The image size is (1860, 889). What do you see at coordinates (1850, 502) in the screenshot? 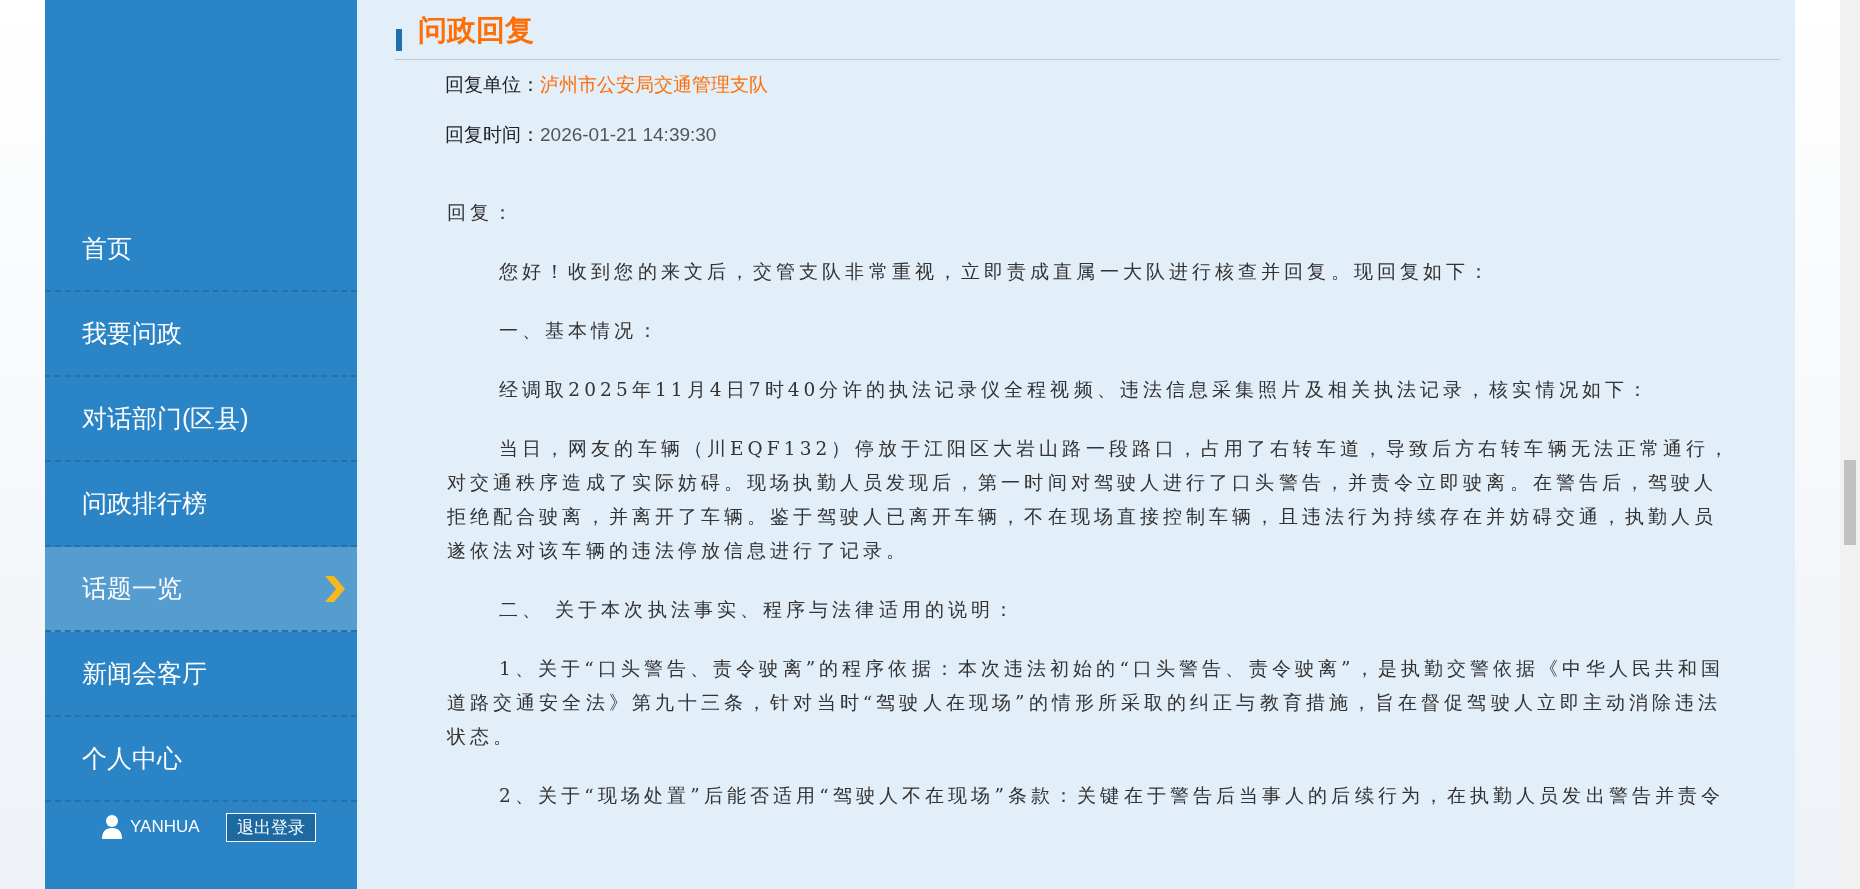
I see `scrollbar-thumb` at bounding box center [1850, 502].